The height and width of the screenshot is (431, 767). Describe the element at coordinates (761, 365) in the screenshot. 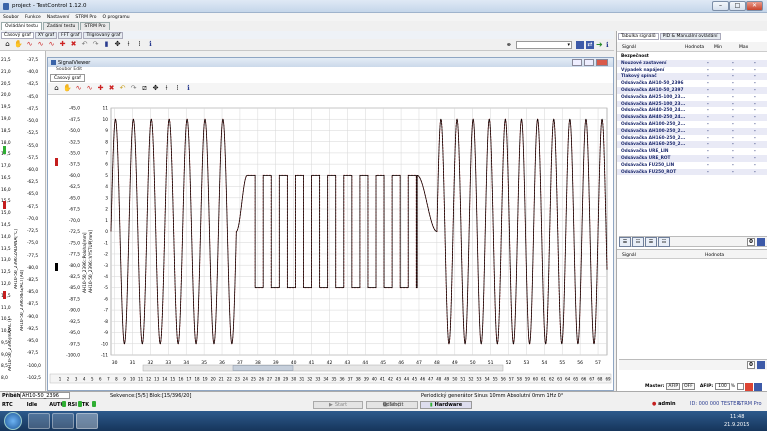

I see `lower-save-icon` at that location.